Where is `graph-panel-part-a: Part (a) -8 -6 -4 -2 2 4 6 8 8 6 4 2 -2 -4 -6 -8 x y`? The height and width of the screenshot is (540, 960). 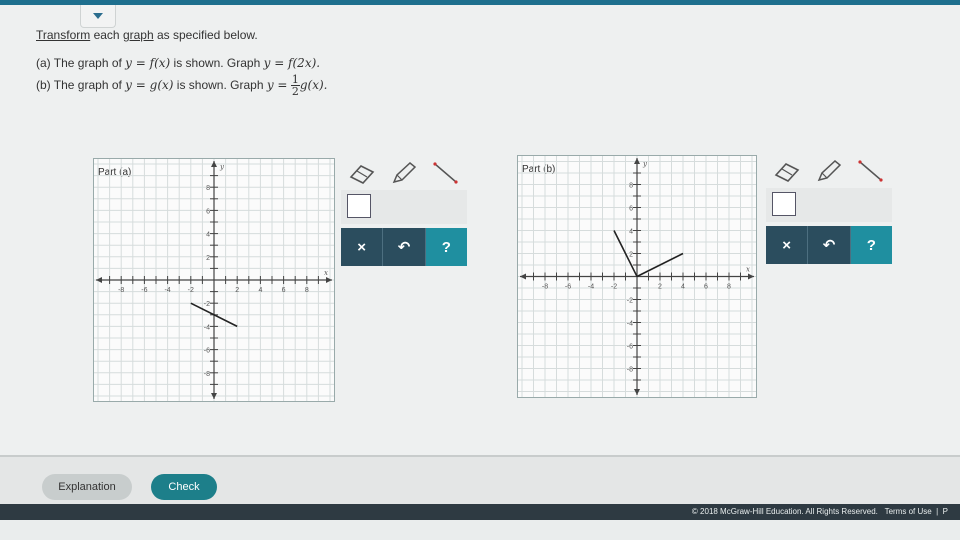 graph-panel-part-a: Part (a) -8 -6 -4 -2 2 4 6 8 8 6 4 2 -2 -4 -6 -8 x y is located at coordinates (214, 280).